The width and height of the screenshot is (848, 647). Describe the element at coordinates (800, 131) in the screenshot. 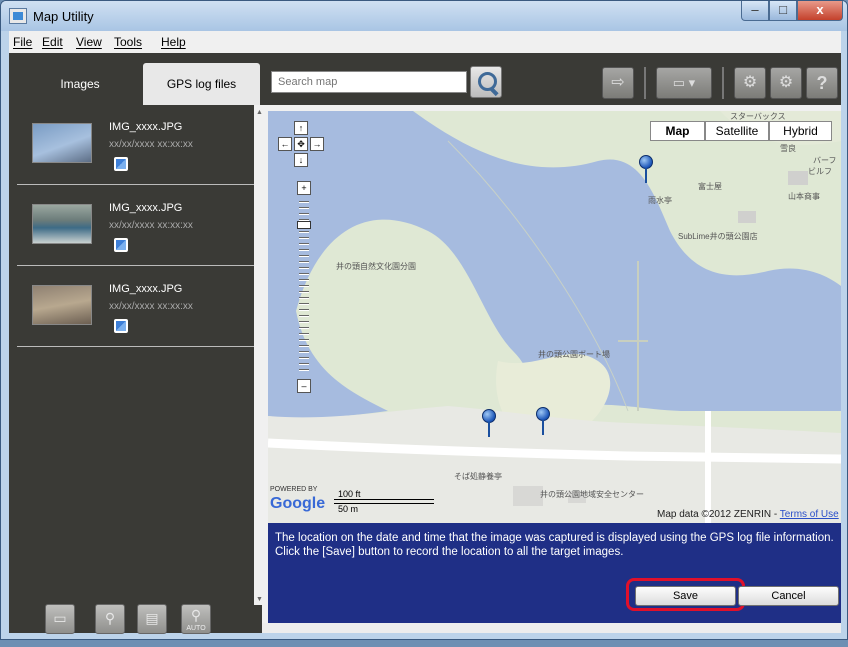

I see `map-type-hybrid-button: Hybrid` at that location.